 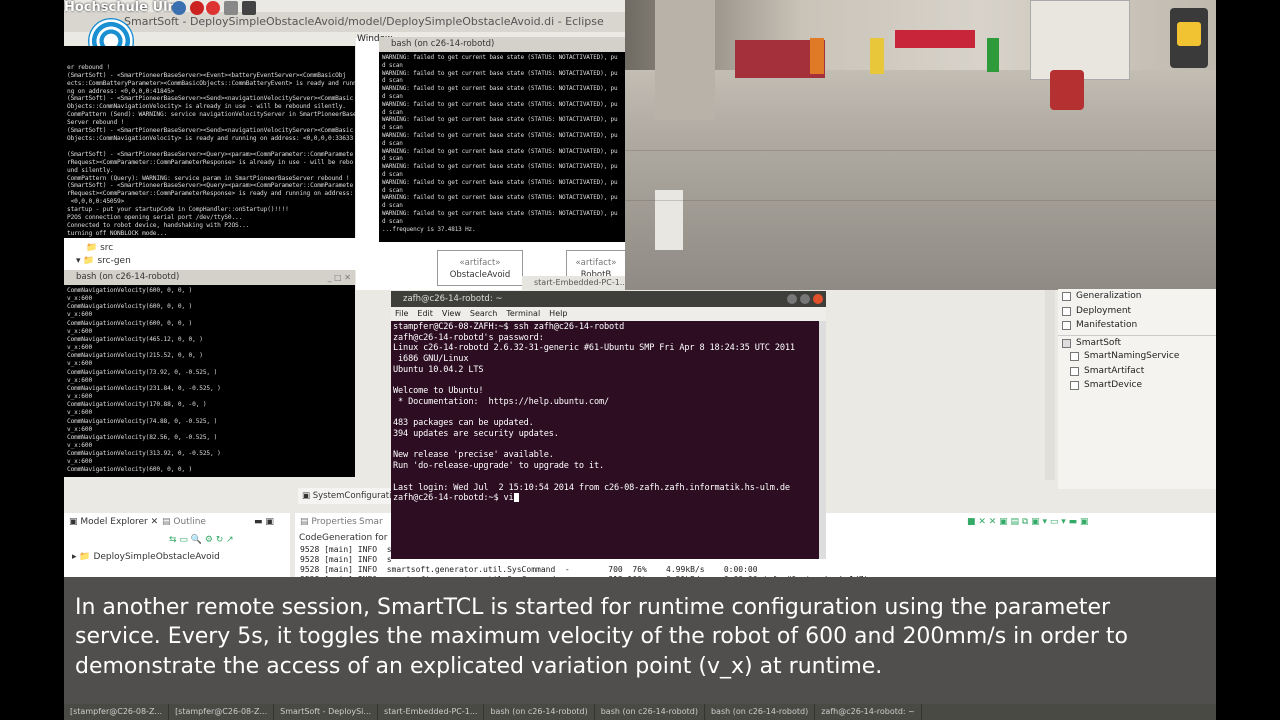 What do you see at coordinates (121, 91) in the screenshot?
I see `terminal-line: ng on address: <0,0,0,0:41845>` at bounding box center [121, 91].